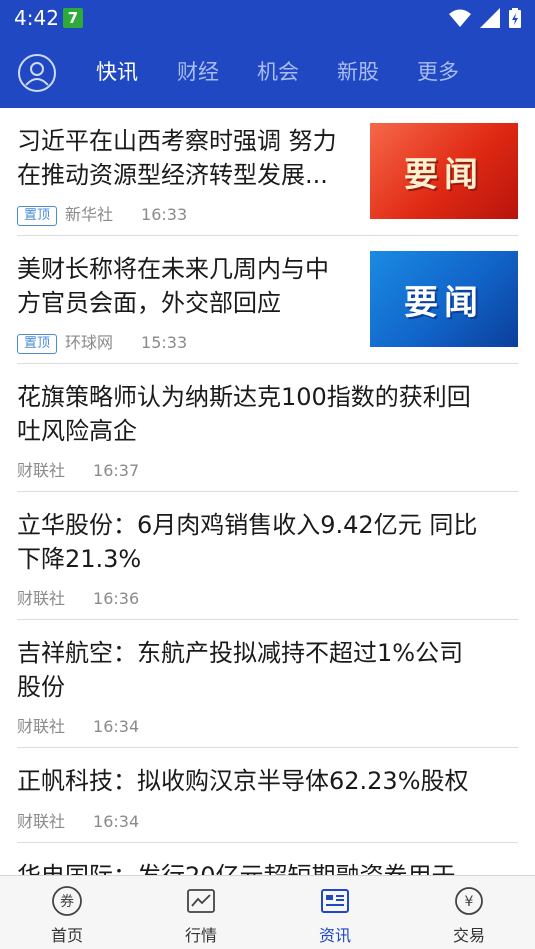  What do you see at coordinates (335, 901) in the screenshot?
I see `news-icon` at bounding box center [335, 901].